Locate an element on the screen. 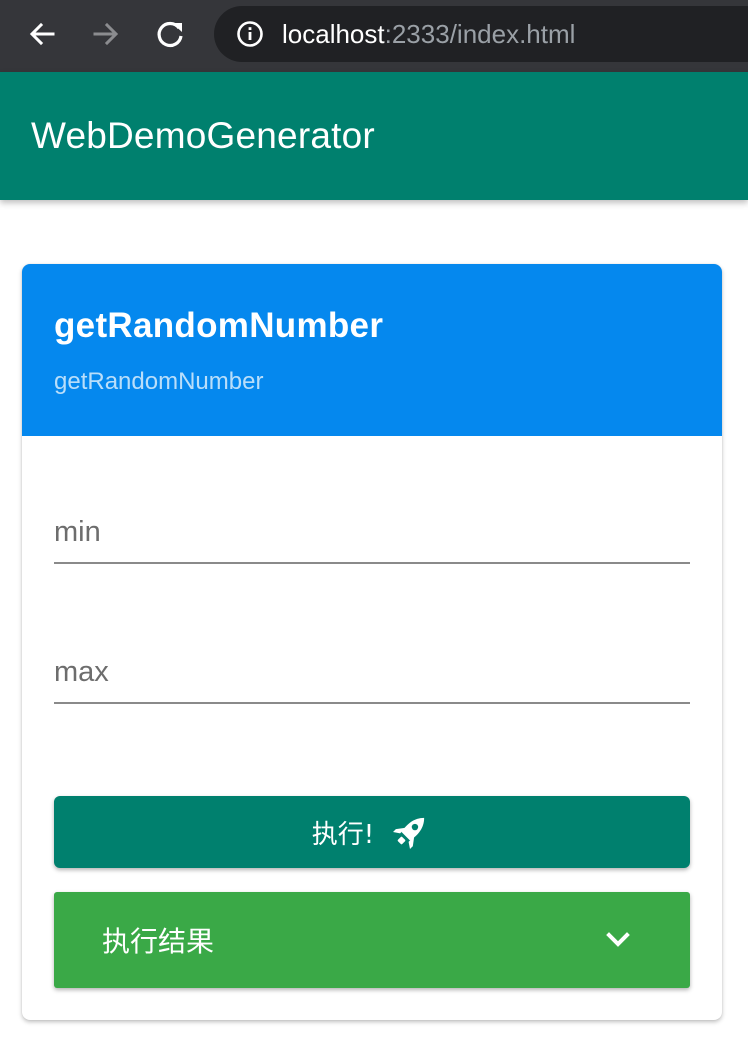 The width and height of the screenshot is (748, 1048). url-path: :2333/index.html is located at coordinates (480, 33).